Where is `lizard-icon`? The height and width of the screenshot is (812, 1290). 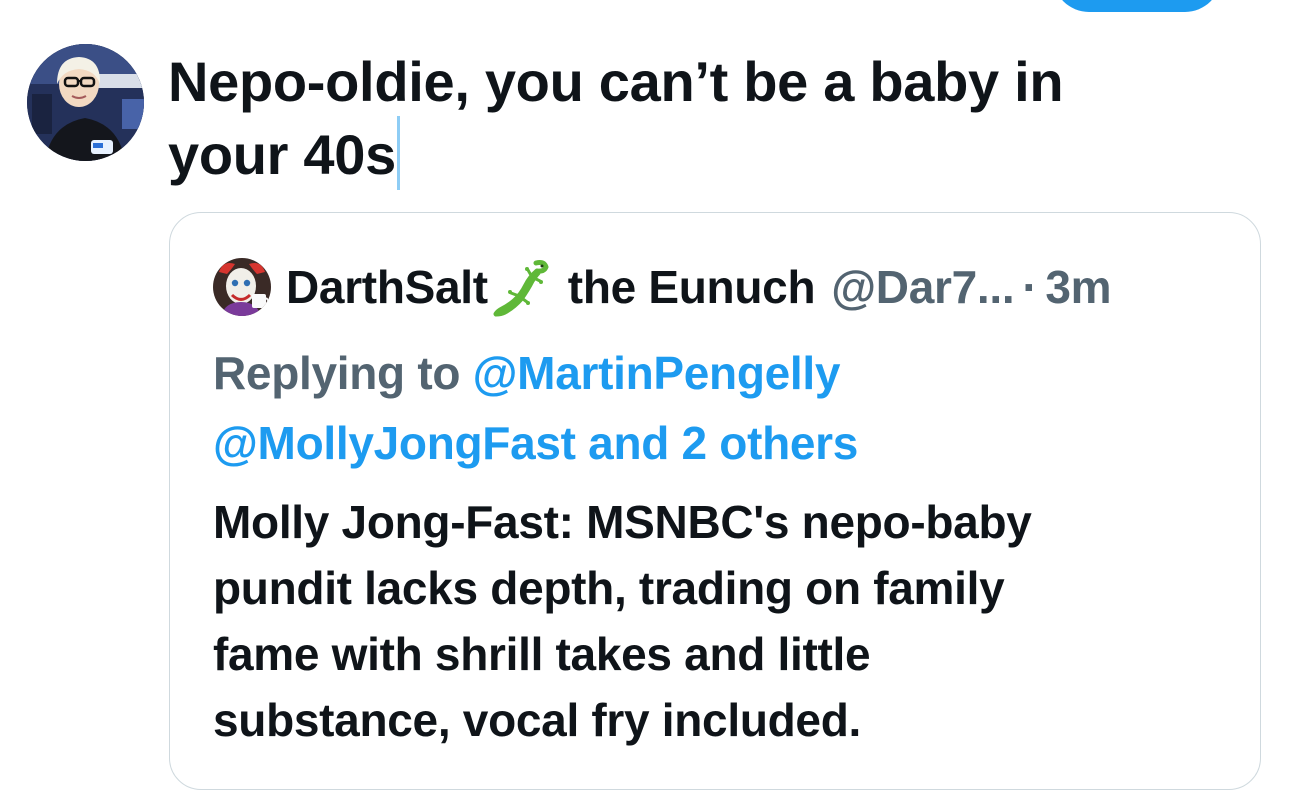
lizard-icon is located at coordinates (523, 287).